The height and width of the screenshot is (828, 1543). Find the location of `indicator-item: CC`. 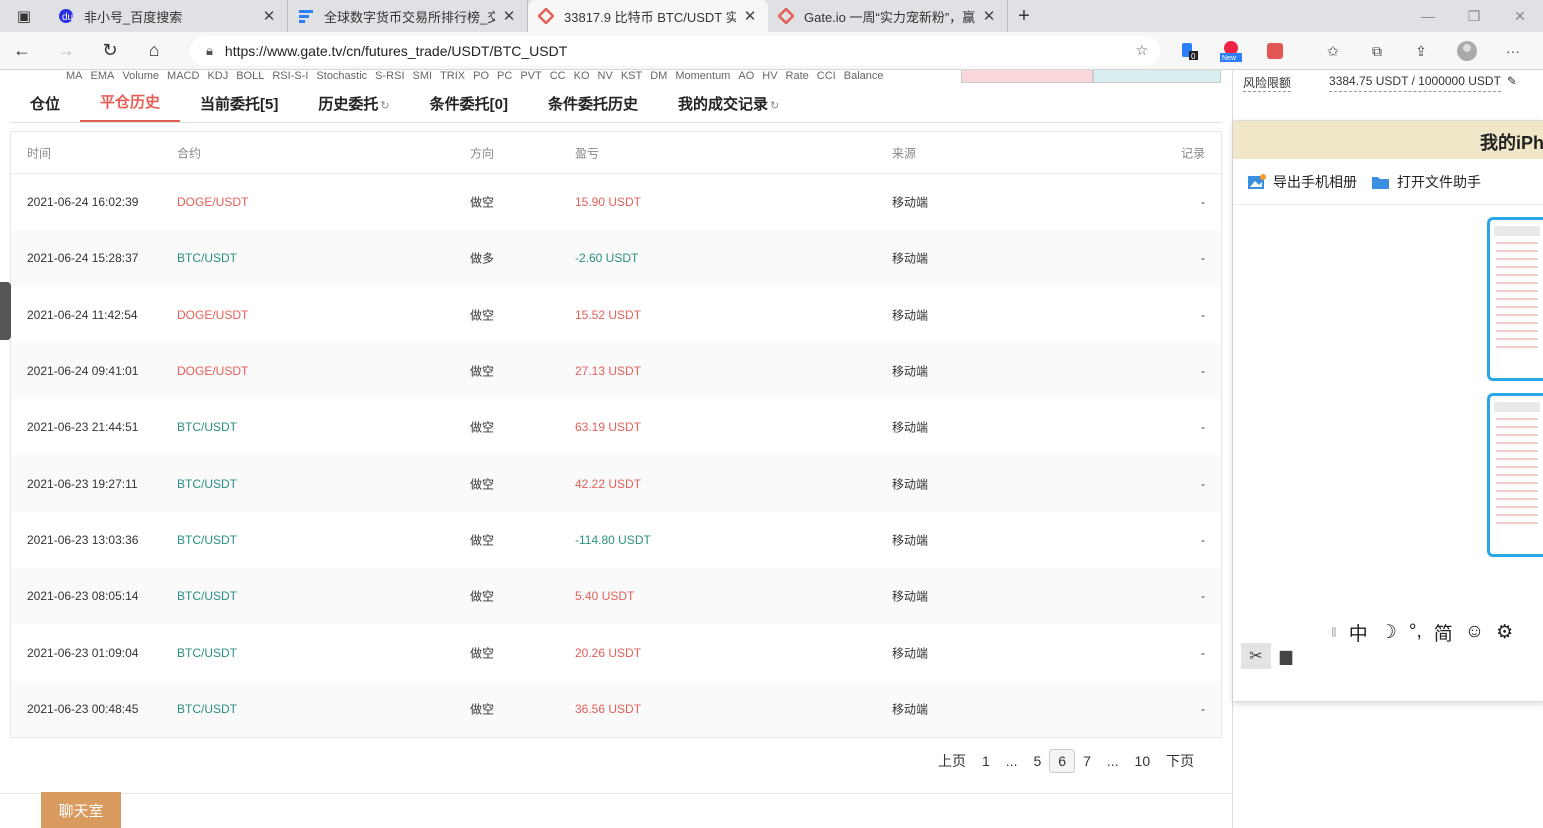

indicator-item: CC is located at coordinates (558, 76).